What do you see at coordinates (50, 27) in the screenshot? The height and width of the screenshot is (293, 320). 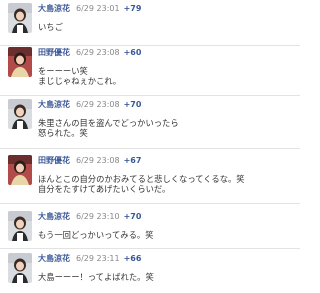 I see `comment-line: いちご` at bounding box center [50, 27].